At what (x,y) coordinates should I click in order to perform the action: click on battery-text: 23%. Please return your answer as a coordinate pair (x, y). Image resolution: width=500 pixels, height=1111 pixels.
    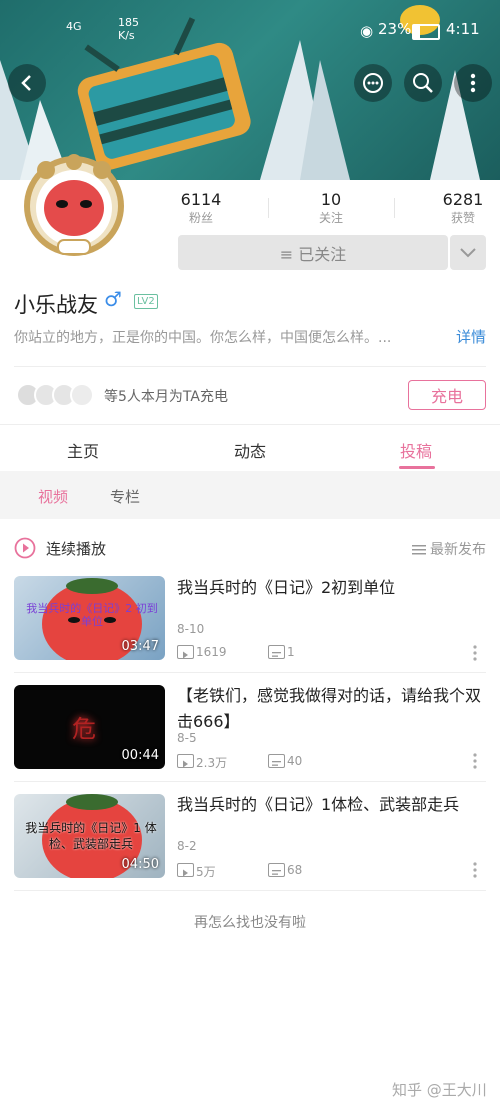
    Looking at the image, I should click on (395, 29).